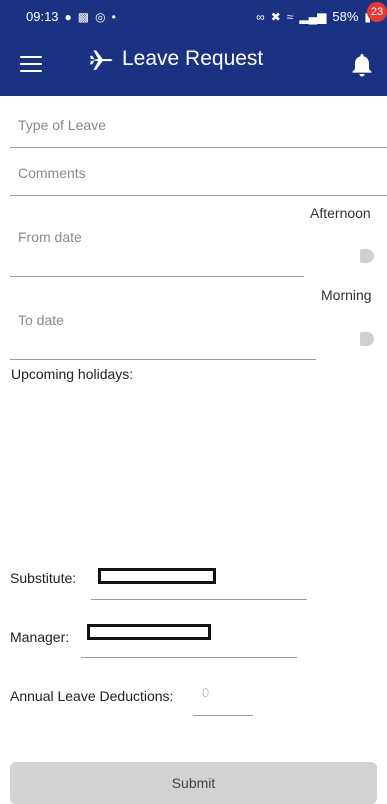 The height and width of the screenshot is (804, 387). Describe the element at coordinates (193, 58) in the screenshot. I see `page-title: Leave Request` at that location.